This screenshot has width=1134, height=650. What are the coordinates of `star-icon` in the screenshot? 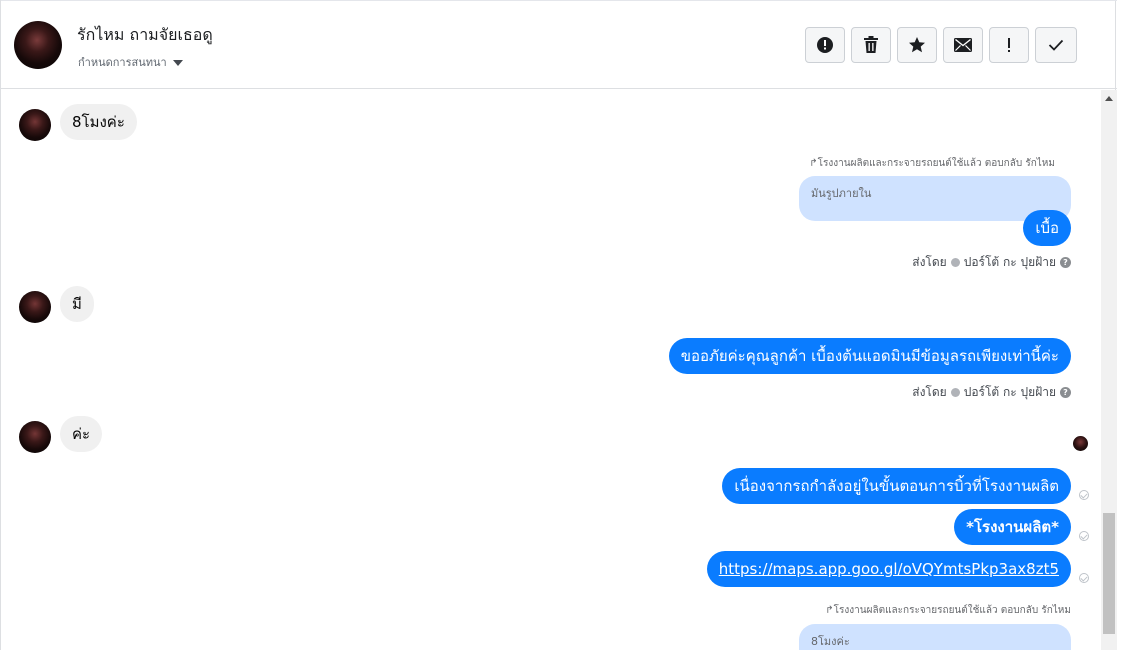 It's located at (917, 45).